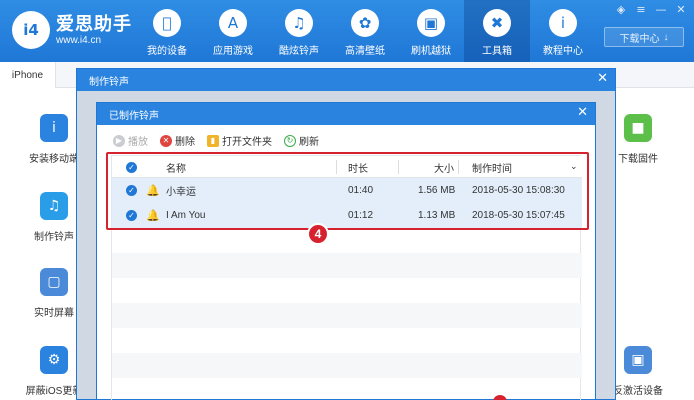  Describe the element at coordinates (347, 191) in the screenshot. I see `step-highlight-box` at that location.